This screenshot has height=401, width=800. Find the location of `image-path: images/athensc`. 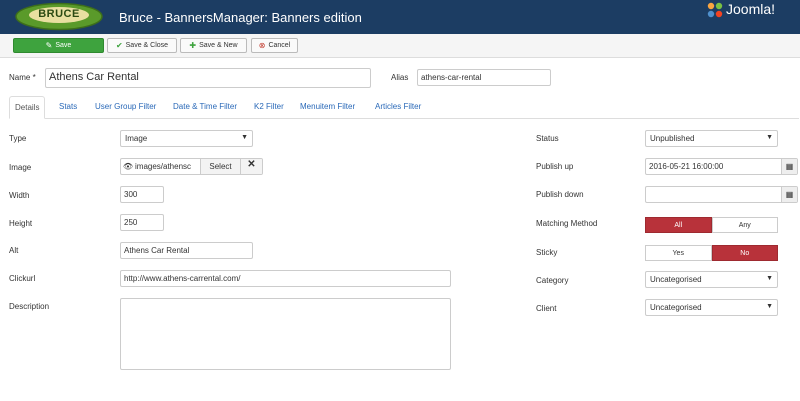

image-path: images/athensc is located at coordinates (163, 166).